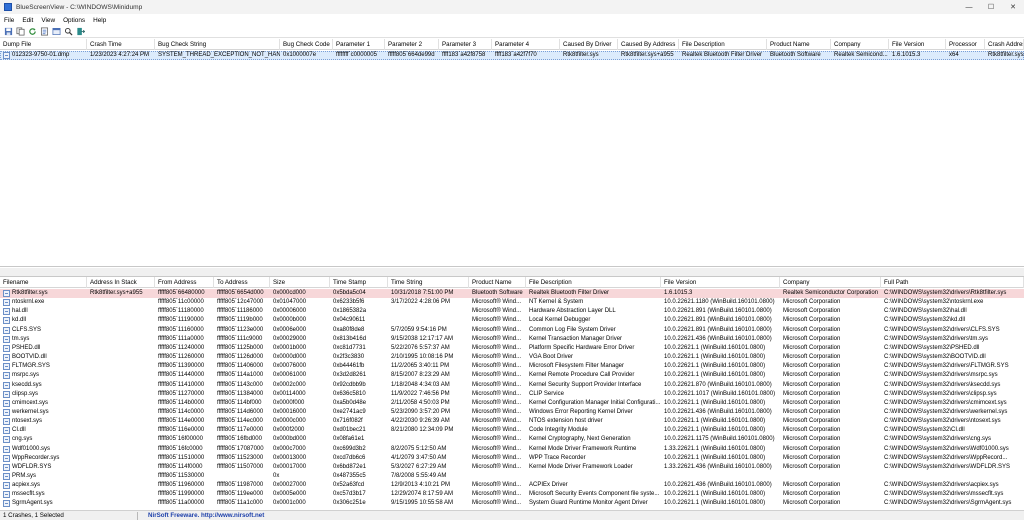 The width and height of the screenshot is (1024, 520). I want to click on column-header-caused-by-driver: Caused By Driver, so click(589, 44).